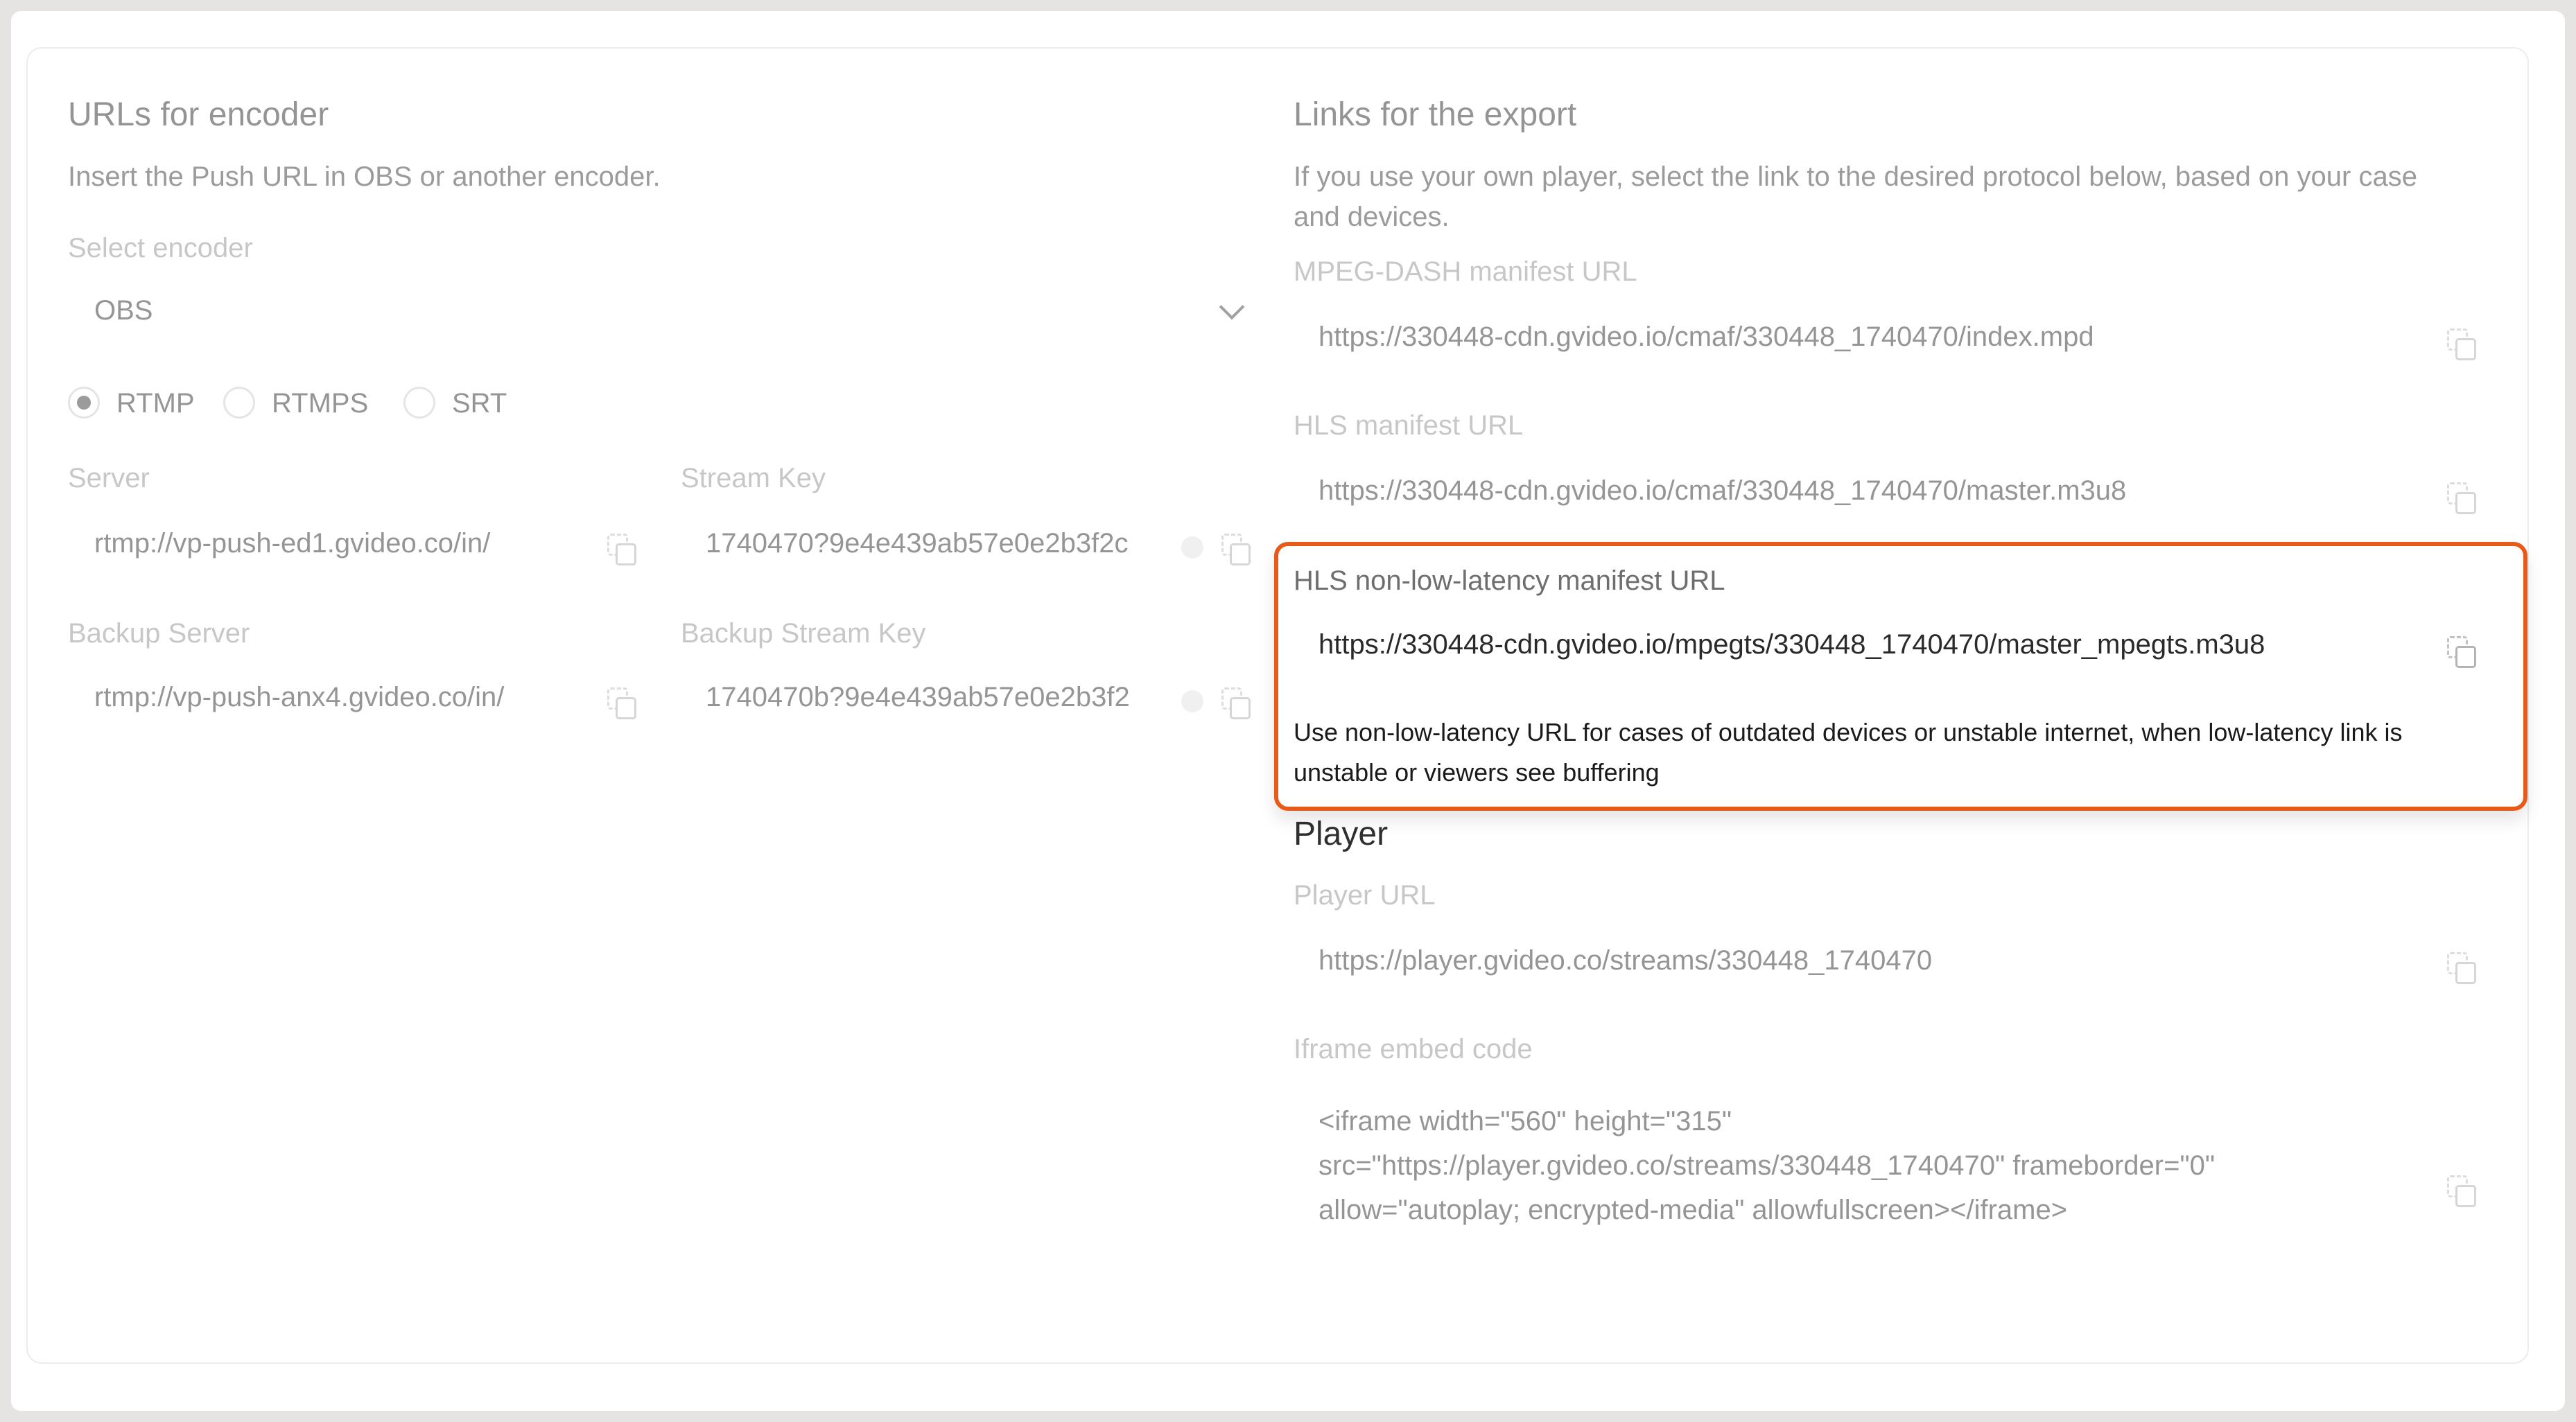 Image resolution: width=2576 pixels, height=1422 pixels. Describe the element at coordinates (109, 478) in the screenshot. I see `server-label: Server` at that location.